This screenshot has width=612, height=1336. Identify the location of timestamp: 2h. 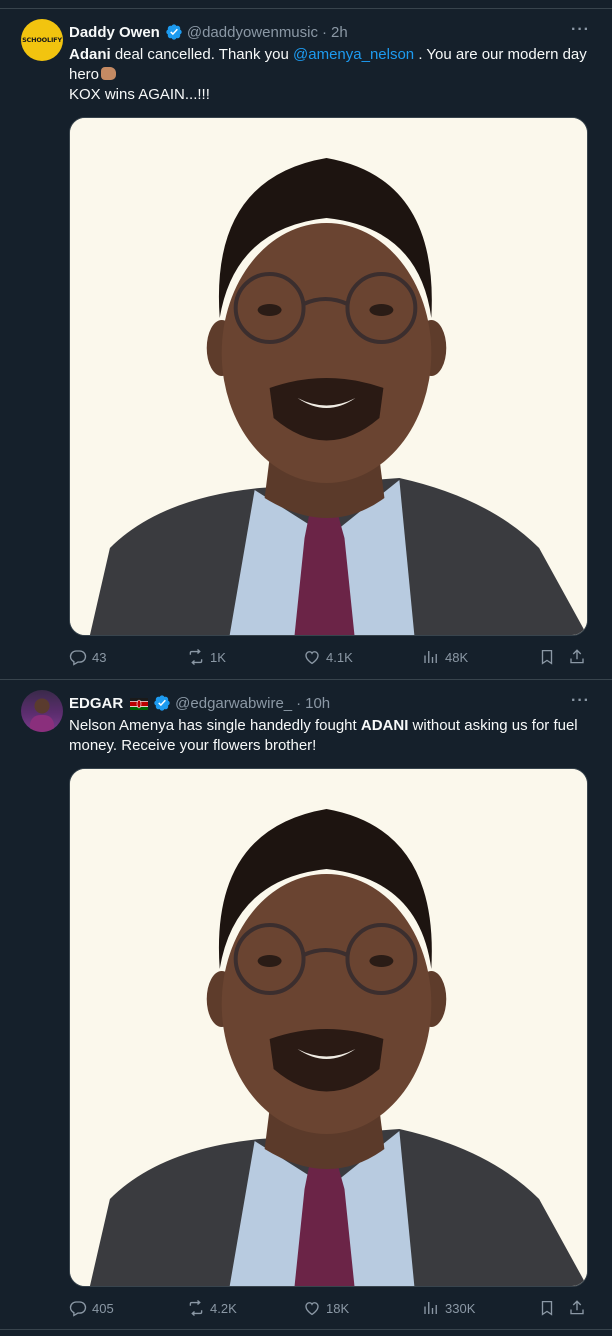
(339, 32).